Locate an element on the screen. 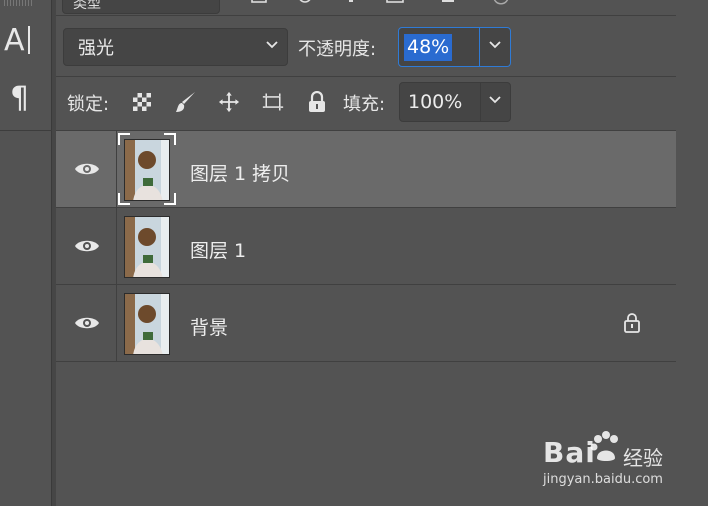 This screenshot has width=708, height=506. lock-label: 锁定: is located at coordinates (88, 104).